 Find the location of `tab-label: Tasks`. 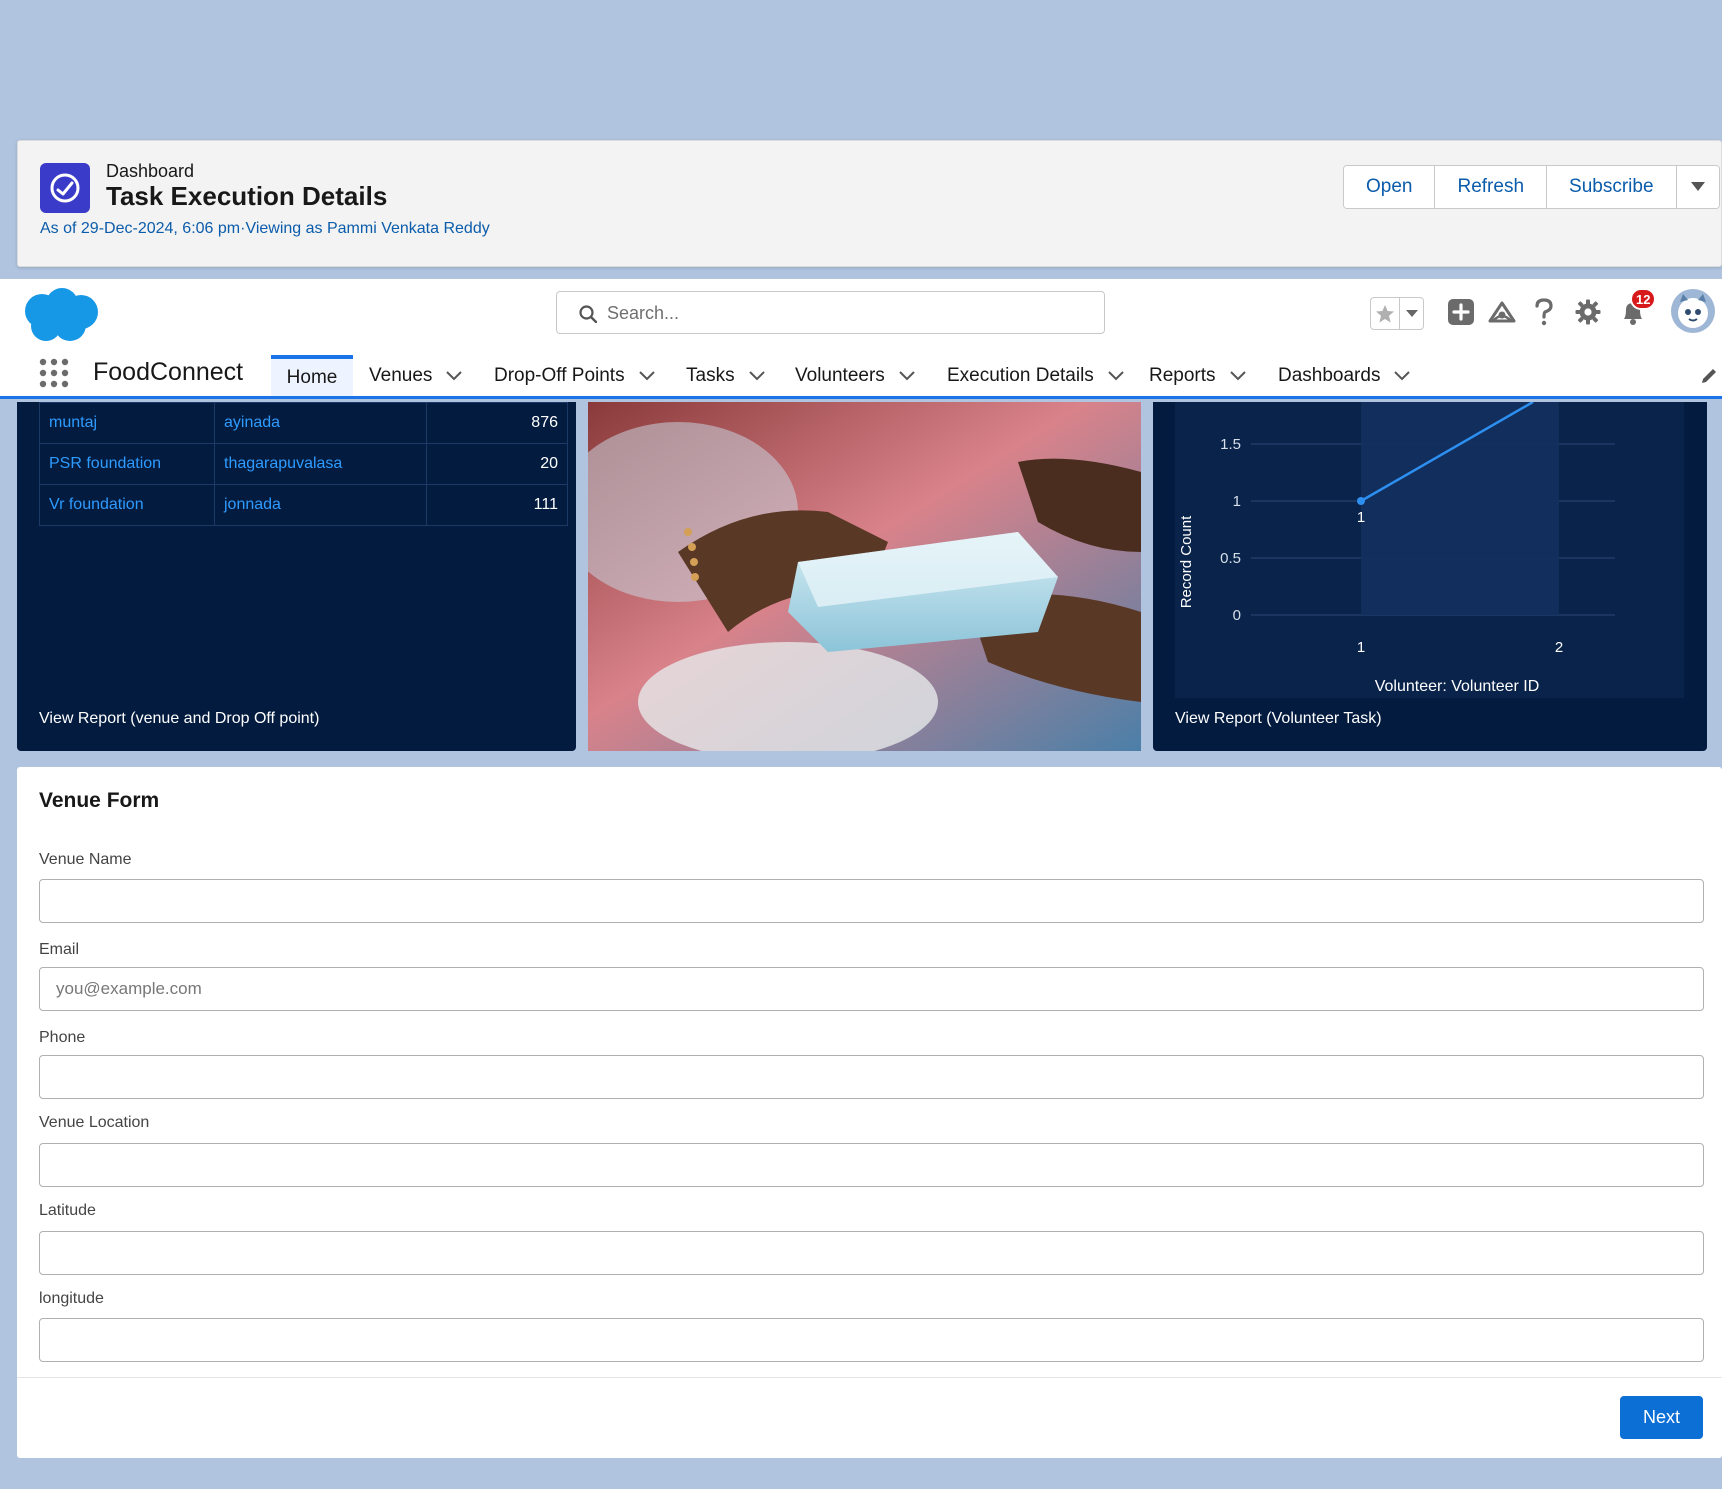

tab-label: Tasks is located at coordinates (710, 375).